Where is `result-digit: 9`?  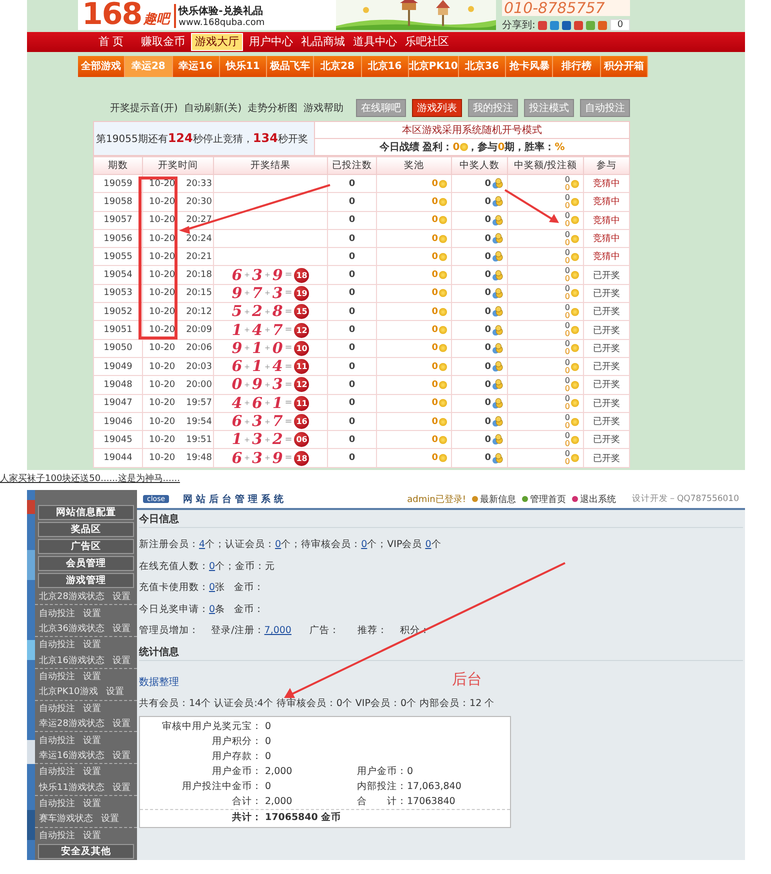
result-digit: 9 is located at coordinates (237, 293).